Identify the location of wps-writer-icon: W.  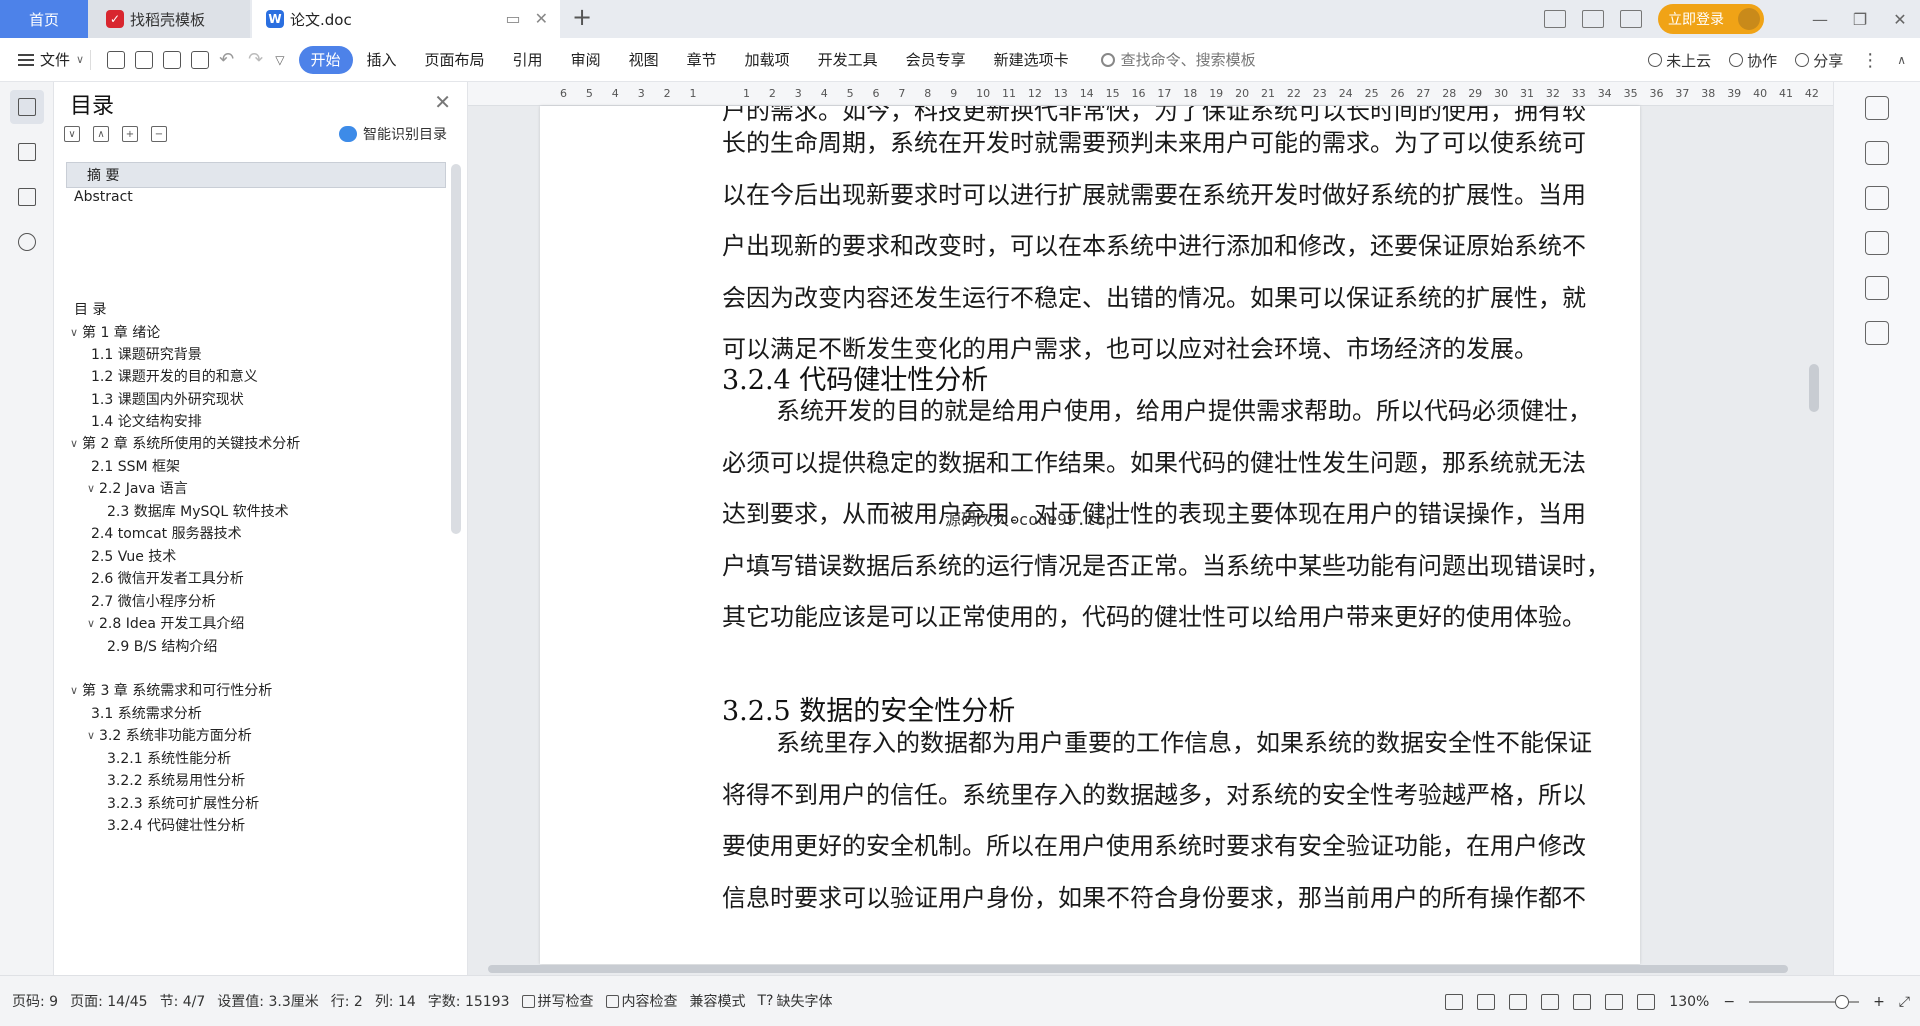
(275, 19).